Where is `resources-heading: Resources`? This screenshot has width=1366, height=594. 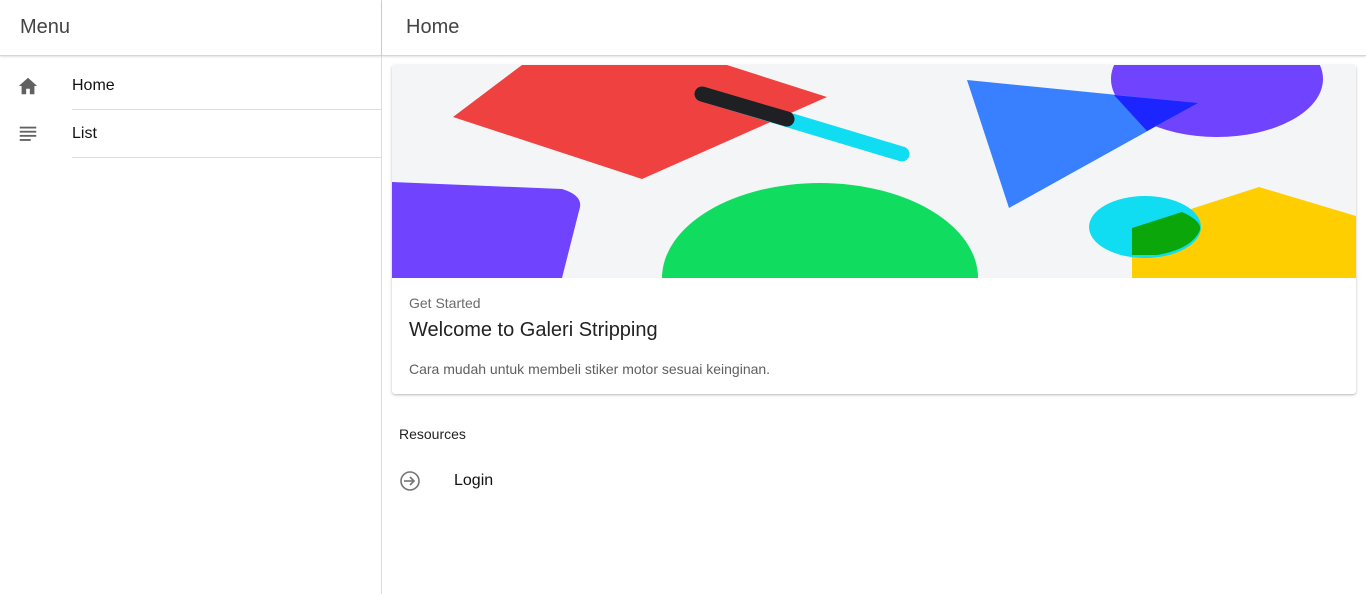 resources-heading: Resources is located at coordinates (432, 434).